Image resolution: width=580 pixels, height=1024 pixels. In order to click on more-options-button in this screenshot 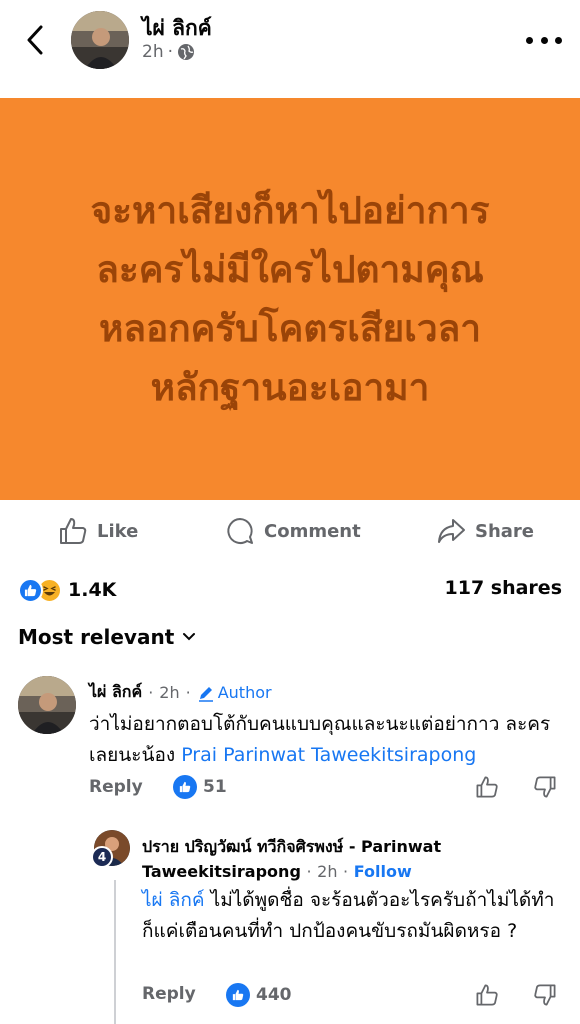, I will do `click(544, 40)`.